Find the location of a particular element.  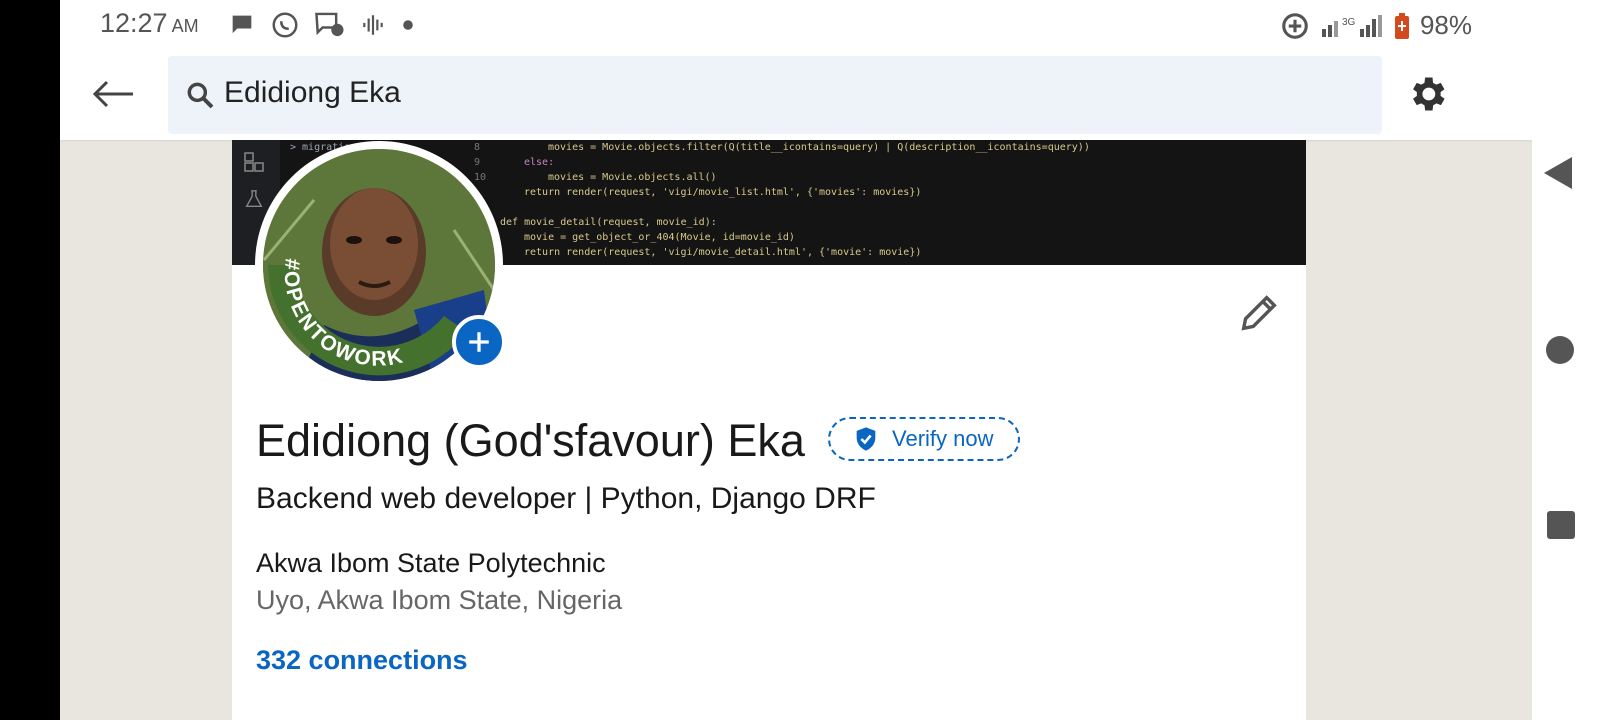

square-recents-icon is located at coordinates (1561, 525).